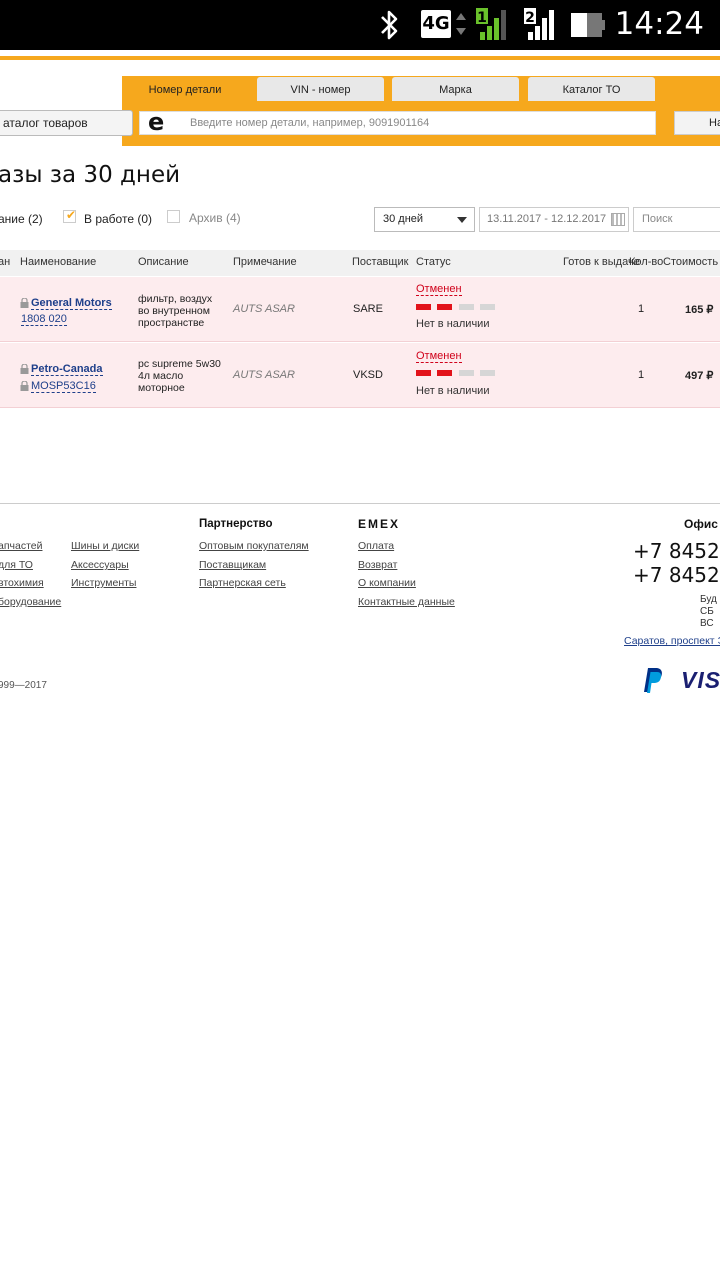 The width and height of the screenshot is (720, 1280). I want to click on description-line: во внутренном, so click(174, 311).